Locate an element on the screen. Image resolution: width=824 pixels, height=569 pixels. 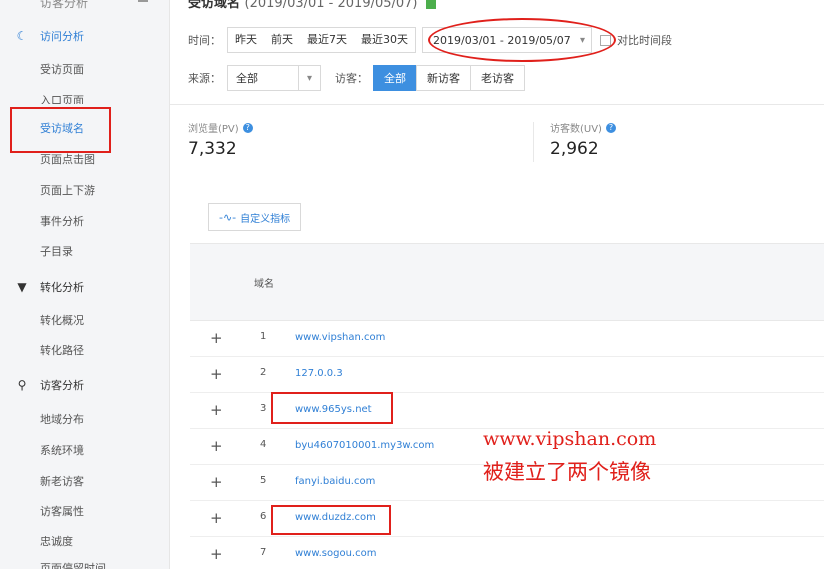
sidebar-item-visited-pages: 受访页面 is located at coordinates (62, 70).